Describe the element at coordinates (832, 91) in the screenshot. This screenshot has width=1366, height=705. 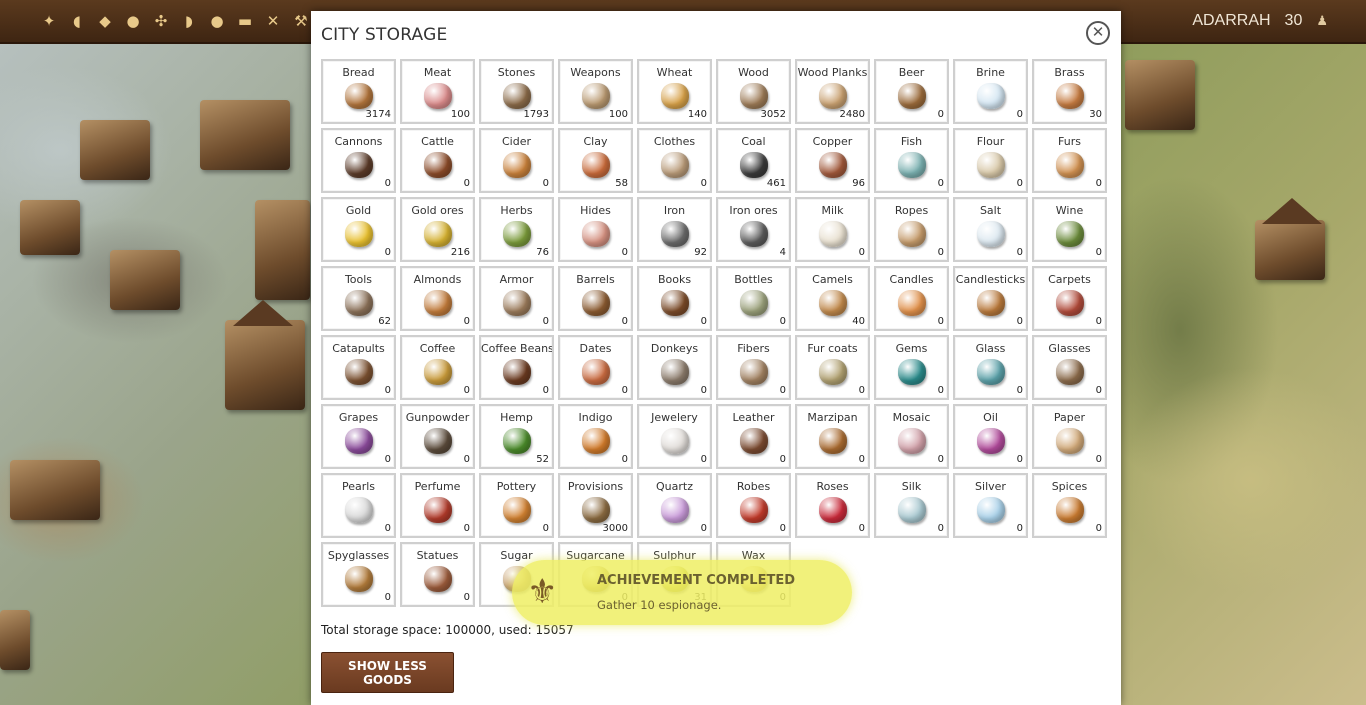
I see `good-wood-planks: Wood Planks 2480` at that location.